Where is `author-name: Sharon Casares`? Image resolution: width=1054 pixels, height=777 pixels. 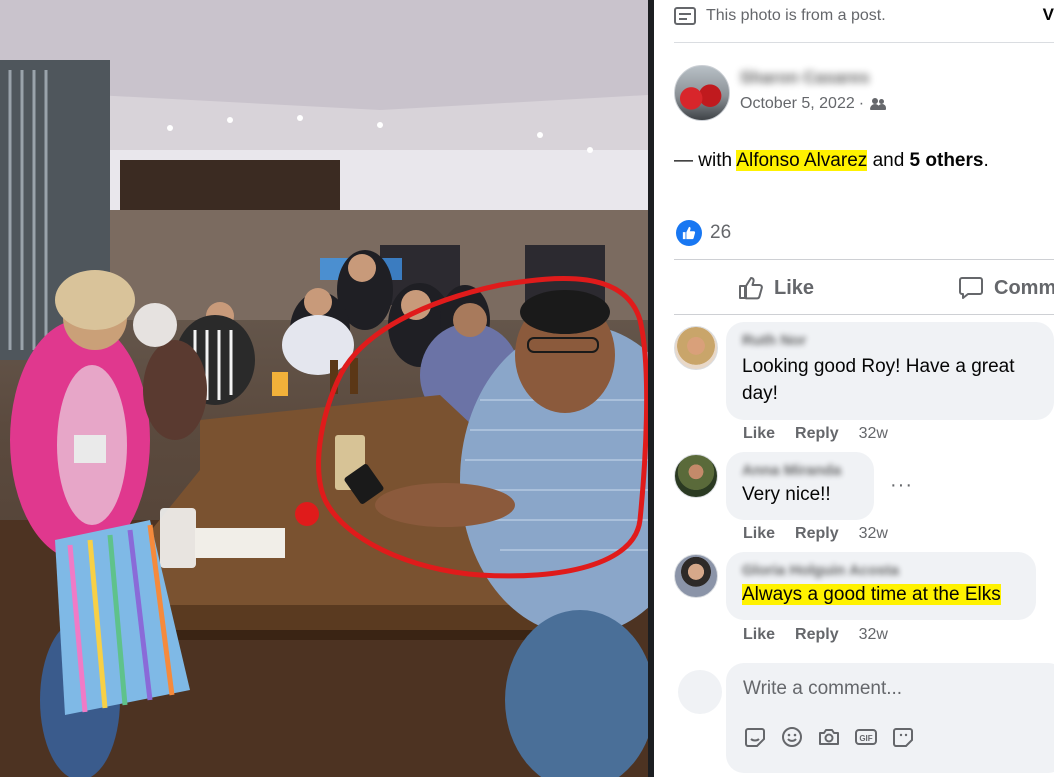 author-name: Sharon Casares is located at coordinates (804, 78).